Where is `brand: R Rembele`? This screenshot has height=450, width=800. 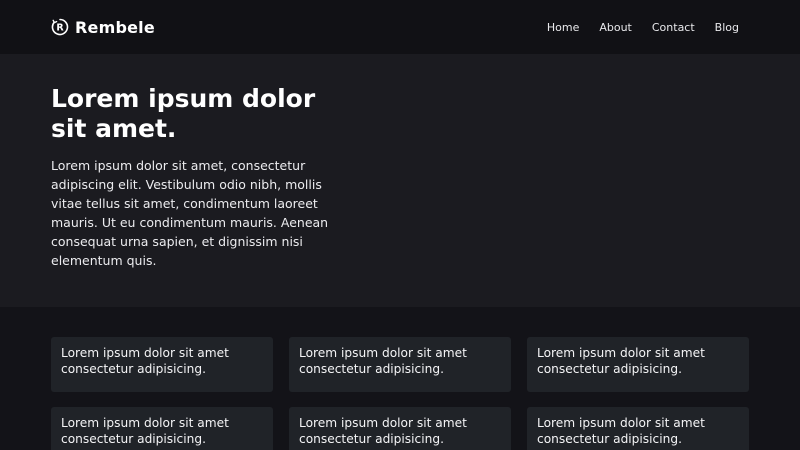
brand: R Rembele is located at coordinates (103, 27).